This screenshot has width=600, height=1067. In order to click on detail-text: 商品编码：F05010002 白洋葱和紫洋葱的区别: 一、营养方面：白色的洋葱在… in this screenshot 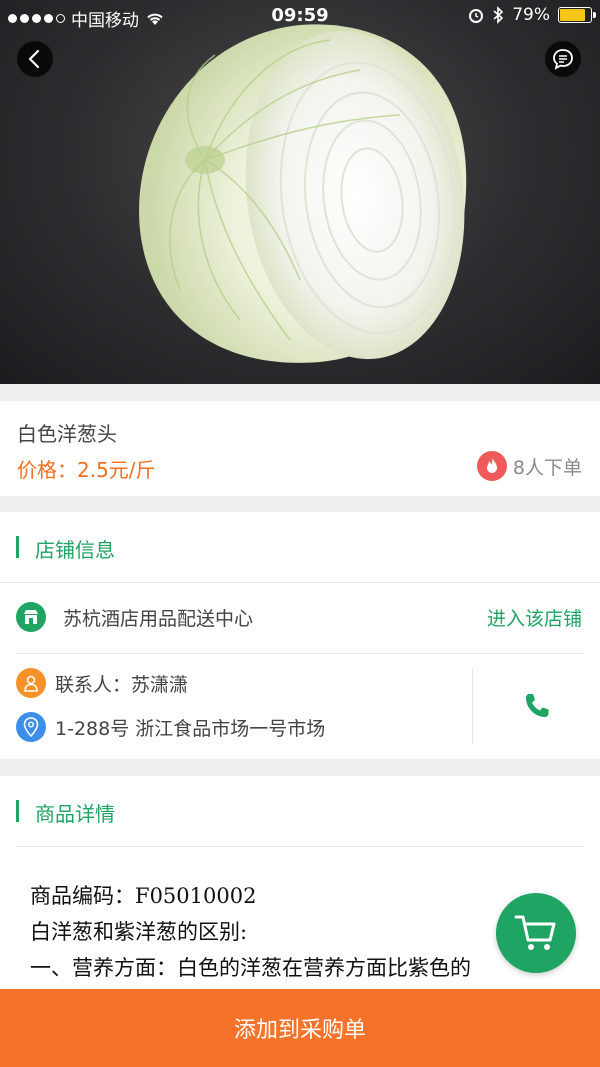, I will do `click(302, 932)`.